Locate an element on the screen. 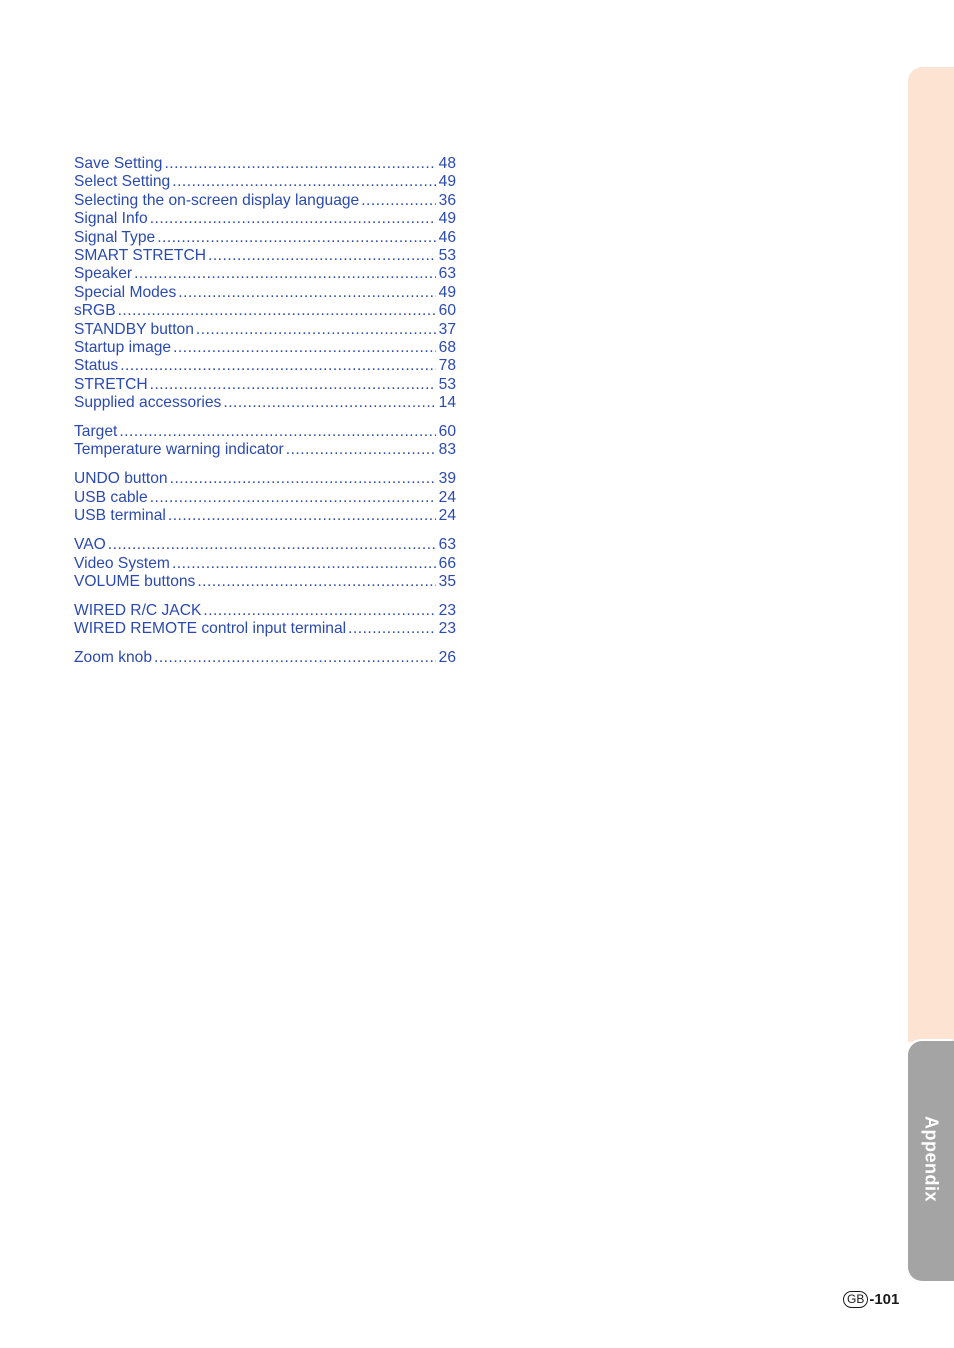 This screenshot has width=954, height=1348. index-group-v: VAO 63 Video System 66 VOLUME buttons 35 is located at coordinates (265, 563).